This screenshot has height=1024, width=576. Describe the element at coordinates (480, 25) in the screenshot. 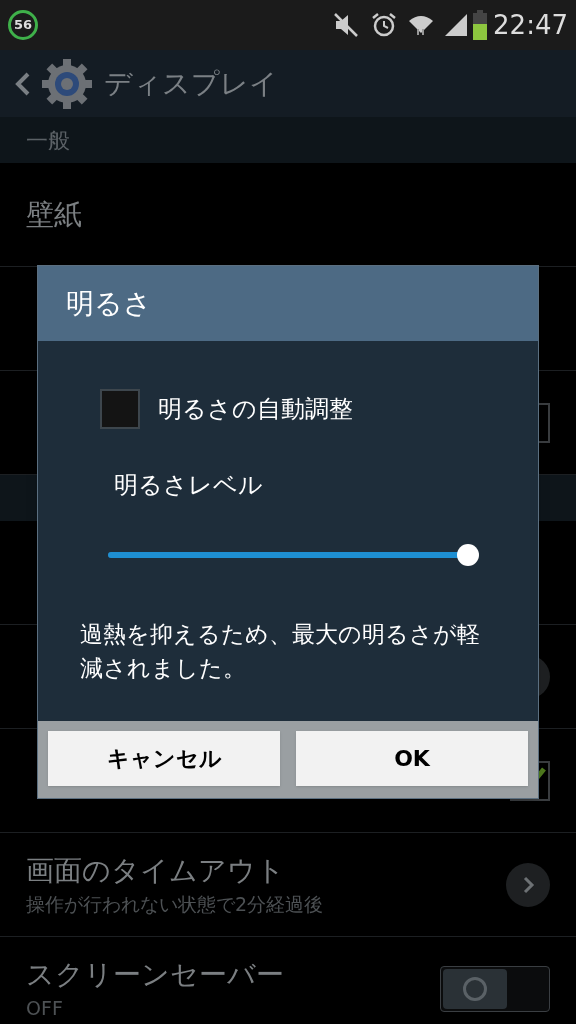

I see `battery-icon` at that location.